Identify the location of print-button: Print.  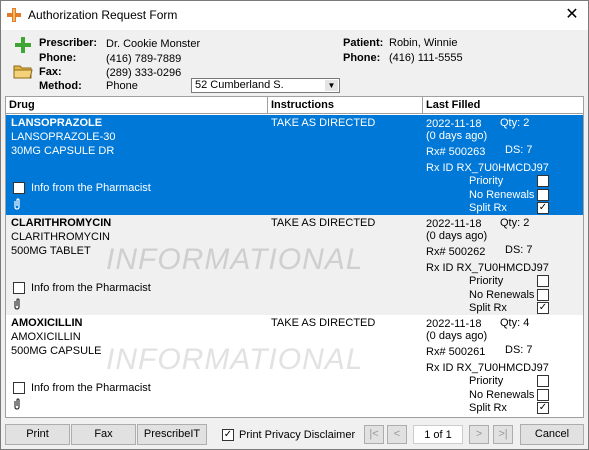
(37, 434).